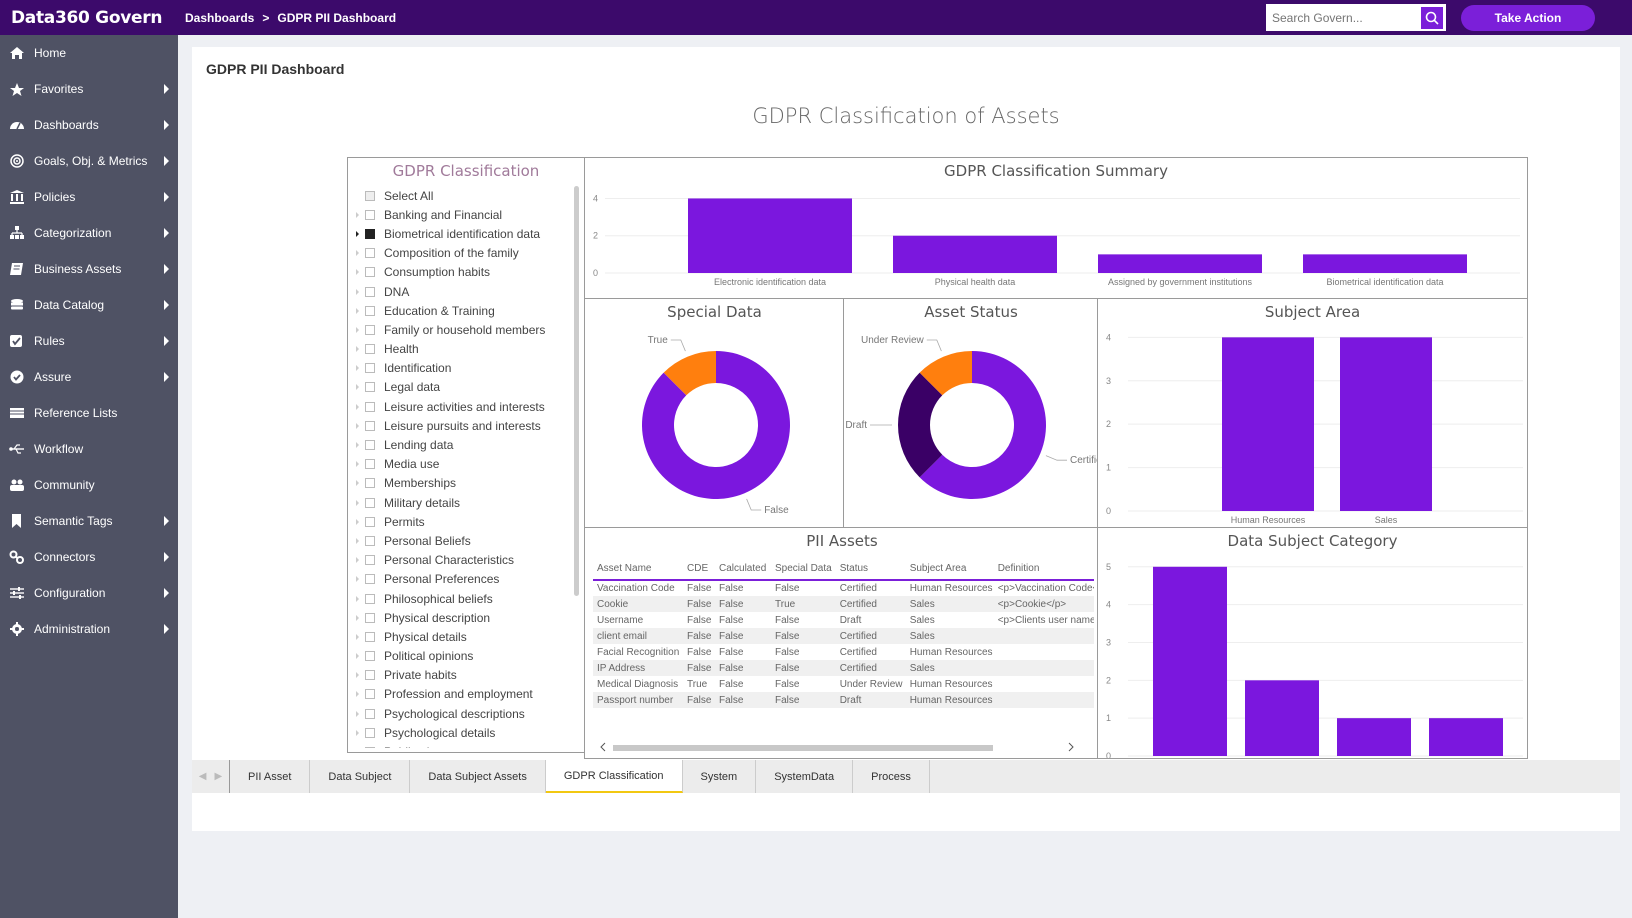 The image size is (1632, 918). I want to click on slicer-item: Political opinions, so click(464, 656).